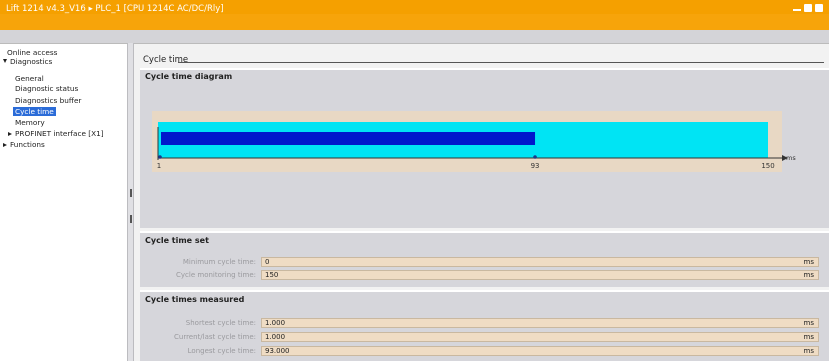 This screenshot has width=829, height=361. I want to click on current-cycle-time-label: Current/last cycle time:, so click(215, 337).